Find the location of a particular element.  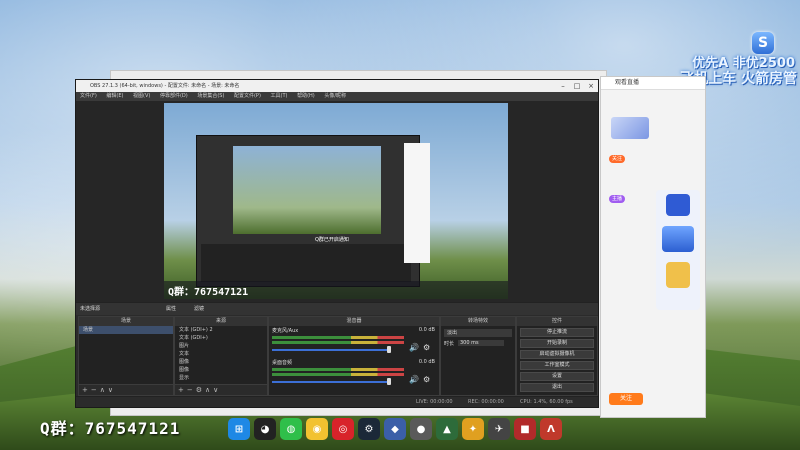

mixer-channel: 麦克风/Aux 0.0 dB 🔊 ⚙ is located at coordinates (354, 342).